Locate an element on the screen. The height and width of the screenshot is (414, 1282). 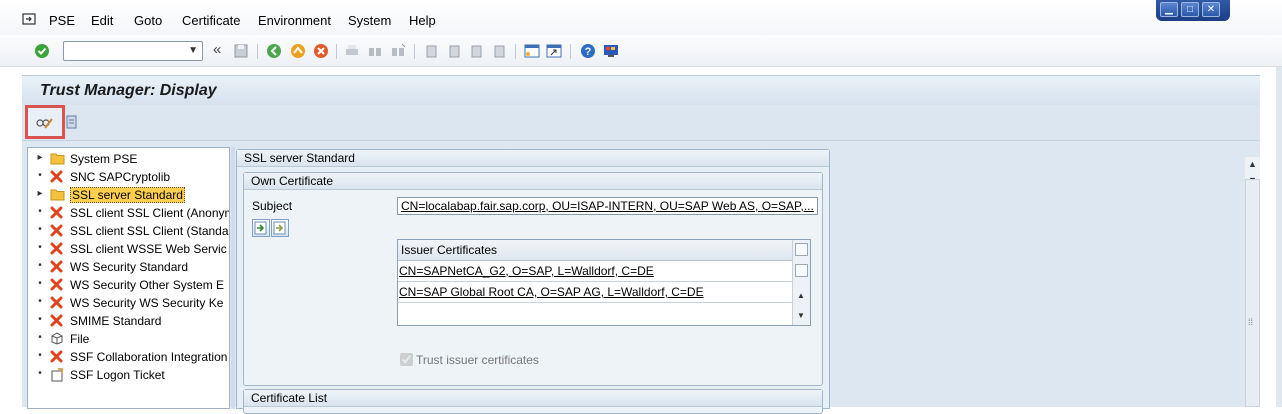
menu-help: Help is located at coordinates (422, 20).